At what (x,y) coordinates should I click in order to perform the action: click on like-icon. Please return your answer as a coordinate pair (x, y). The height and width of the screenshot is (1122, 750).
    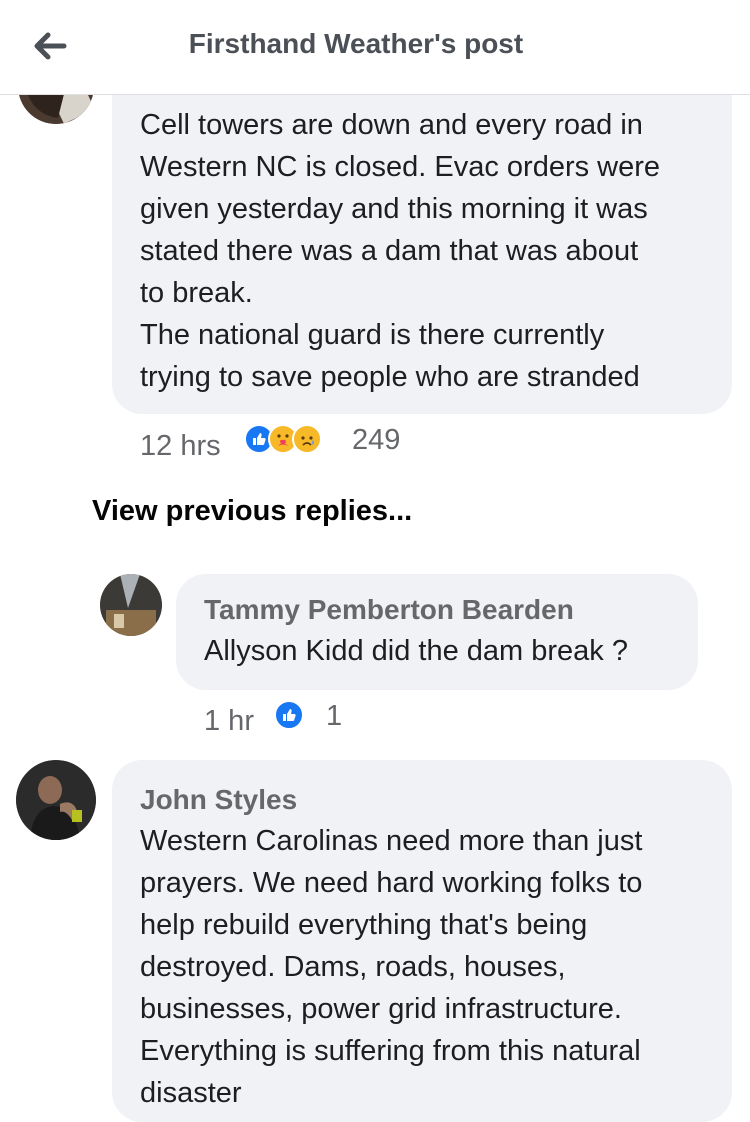
    Looking at the image, I should click on (289, 715).